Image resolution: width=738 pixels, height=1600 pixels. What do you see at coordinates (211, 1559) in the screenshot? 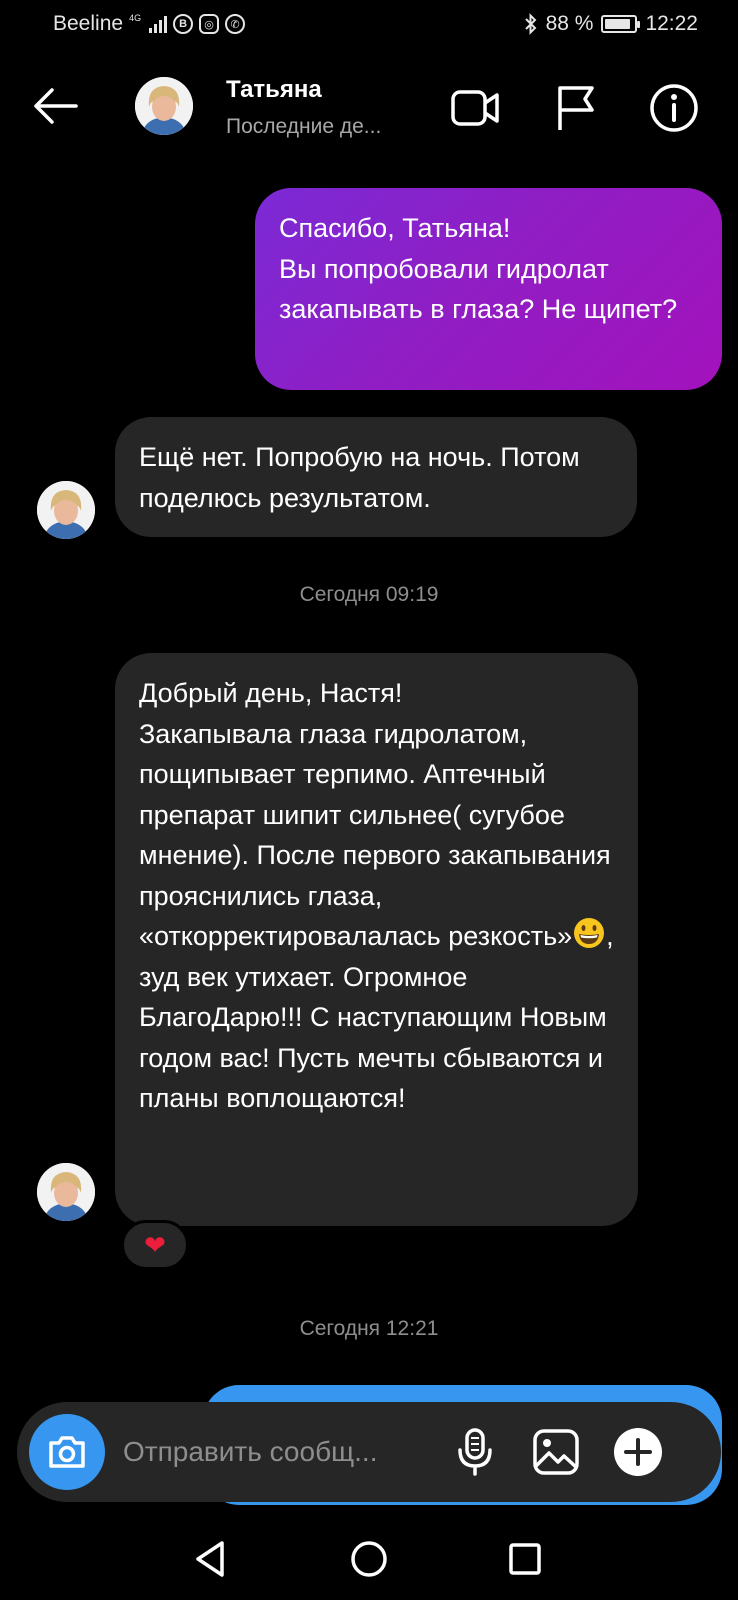
I see `triangle-back-icon` at bounding box center [211, 1559].